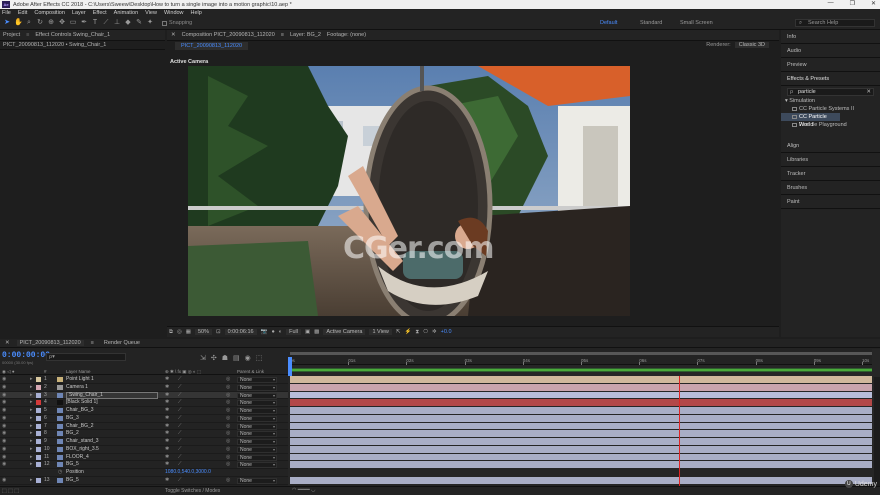 Image resolution: width=880 pixels, height=495 pixels. What do you see at coordinates (214, 358) in the screenshot?
I see `draft-3d-icon: ✣` at bounding box center [214, 358].